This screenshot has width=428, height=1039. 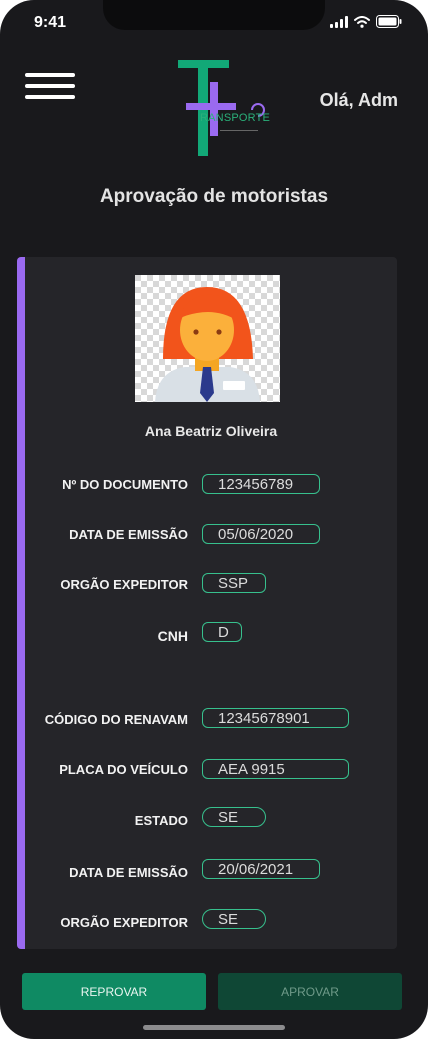 What do you see at coordinates (123, 769) in the screenshot?
I see `vehicle-plate-label: PLACA DO VEÍCULO` at bounding box center [123, 769].